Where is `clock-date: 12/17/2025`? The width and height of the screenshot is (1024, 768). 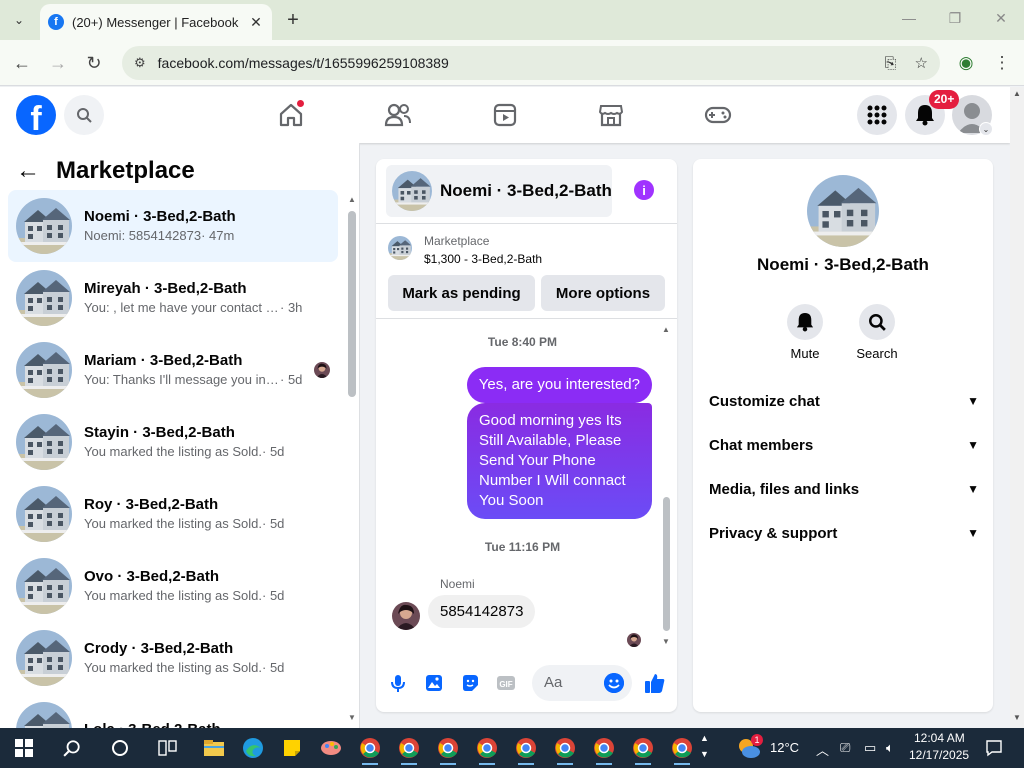 clock-date: 12/17/2025 is located at coordinates (939, 755).